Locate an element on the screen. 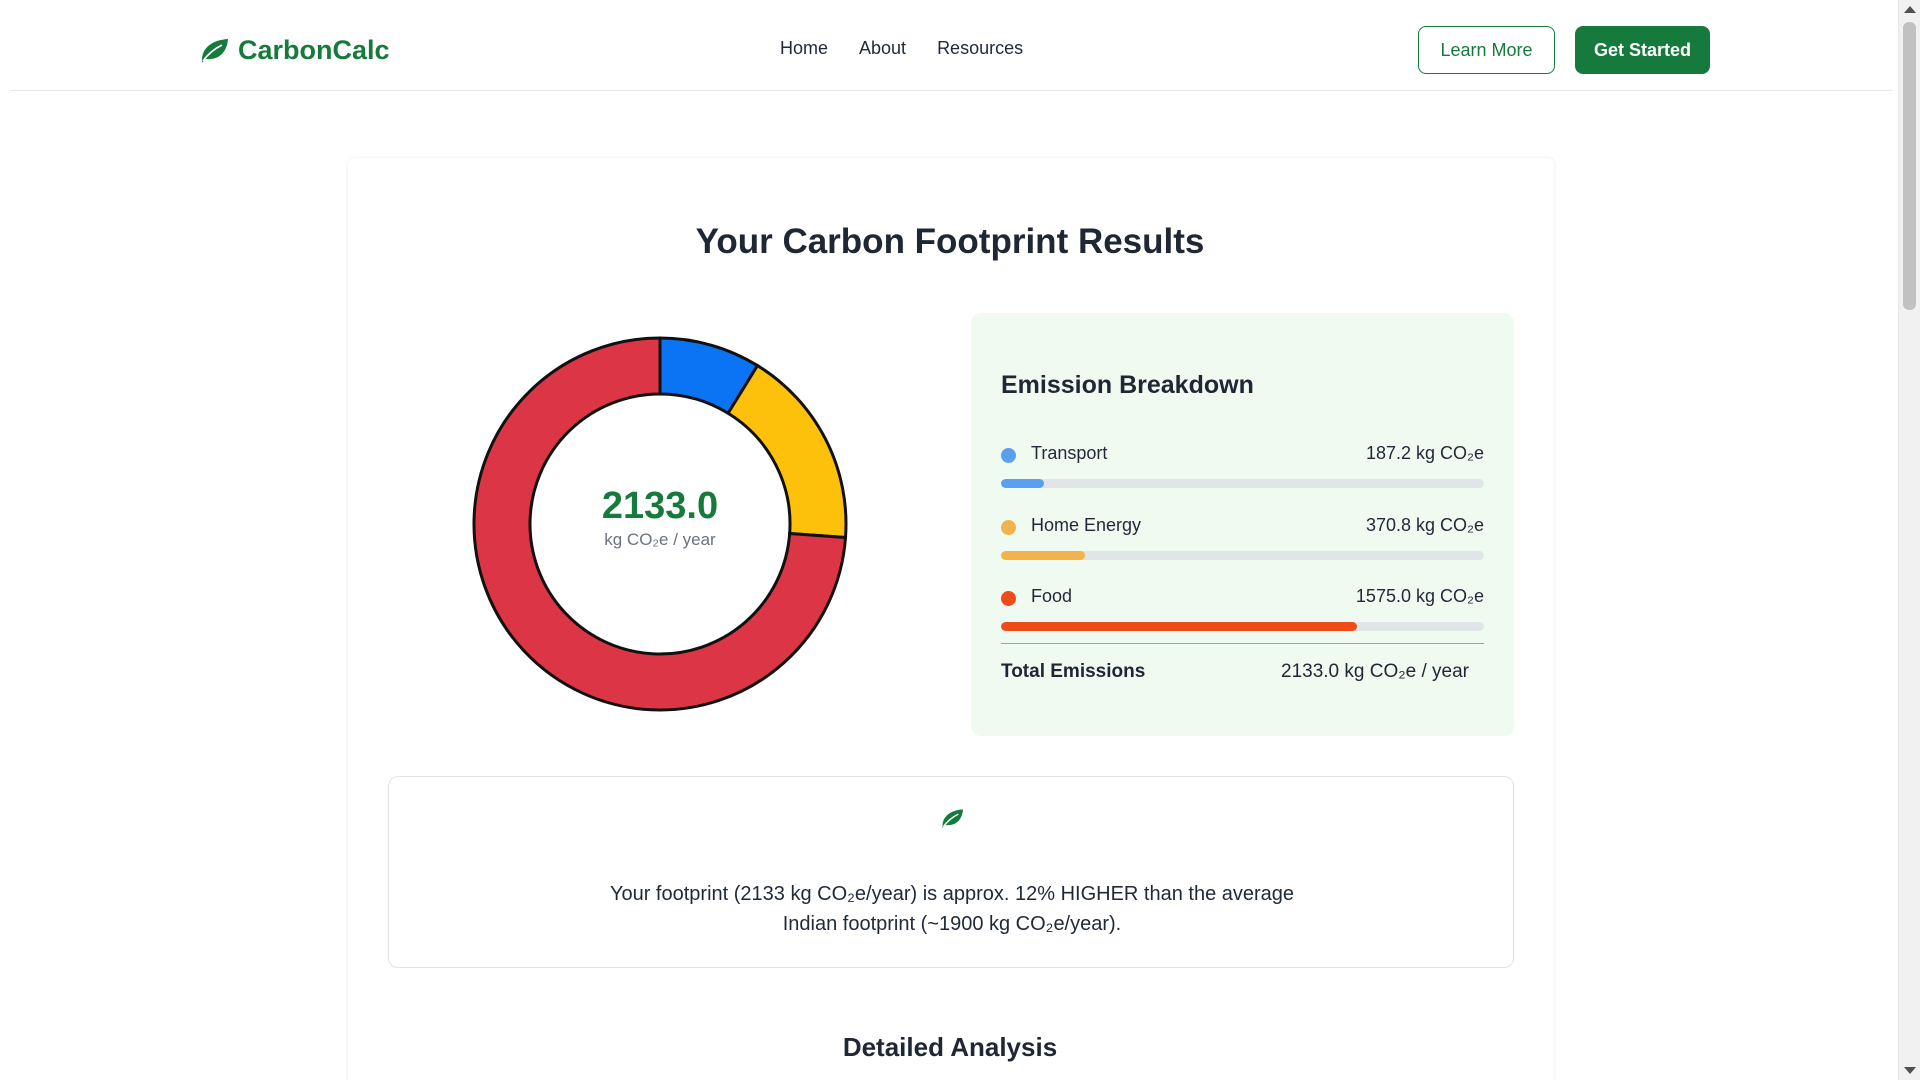  transport-dot-icon is located at coordinates (1008, 455).